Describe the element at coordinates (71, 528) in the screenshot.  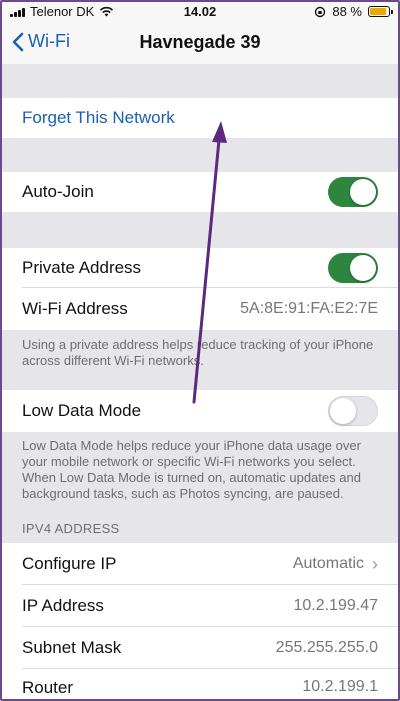
I see `ipv4-header: IPV4 ADDRESS` at that location.